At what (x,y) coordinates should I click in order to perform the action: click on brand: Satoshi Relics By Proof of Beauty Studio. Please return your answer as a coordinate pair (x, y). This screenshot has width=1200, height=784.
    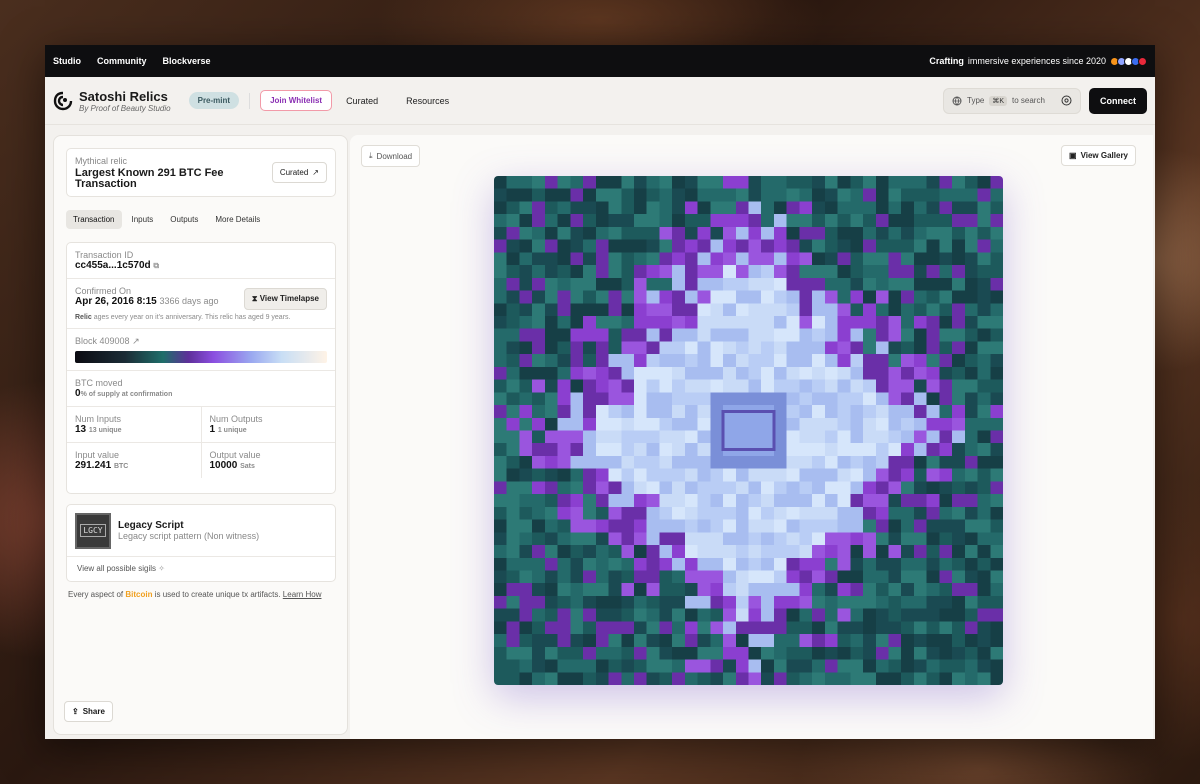
    Looking at the image, I should click on (112, 101).